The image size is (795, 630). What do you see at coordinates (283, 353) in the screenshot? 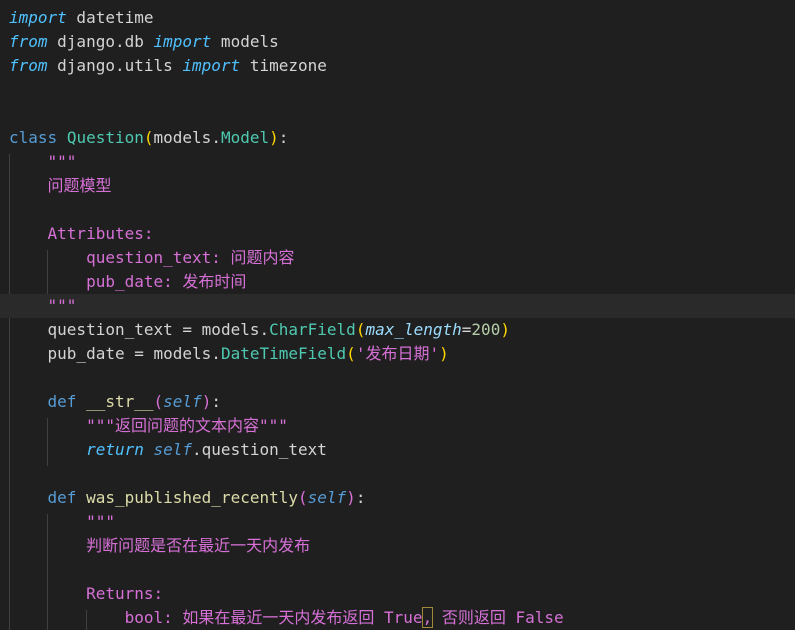
I see `code-token: DateTimeField` at bounding box center [283, 353].